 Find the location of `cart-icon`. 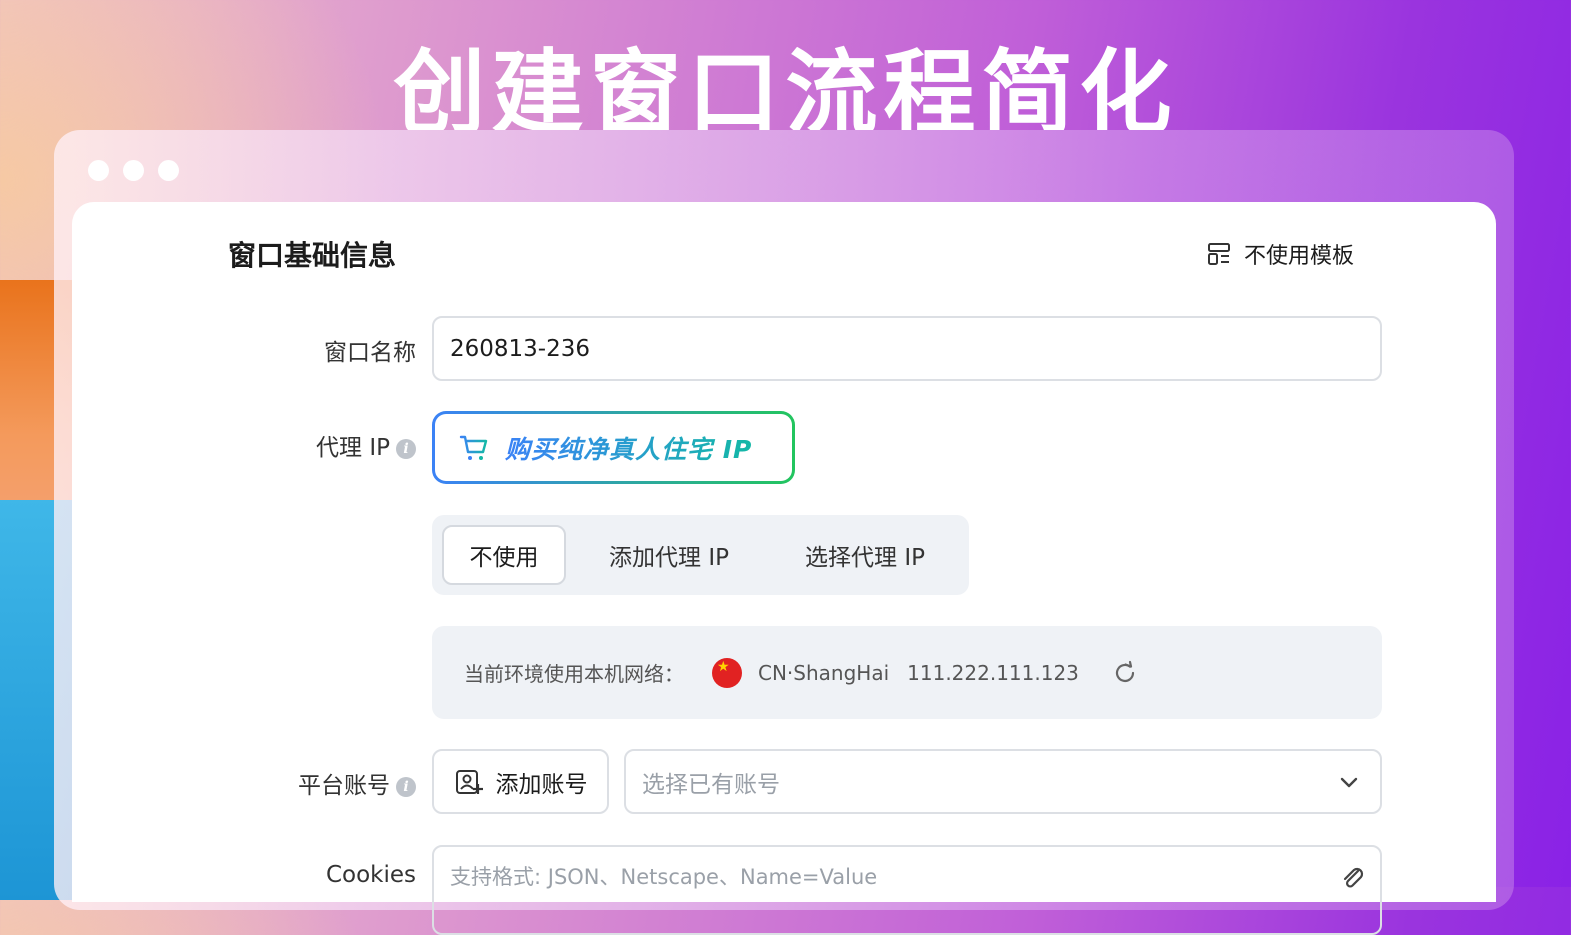

cart-icon is located at coordinates (473, 447).